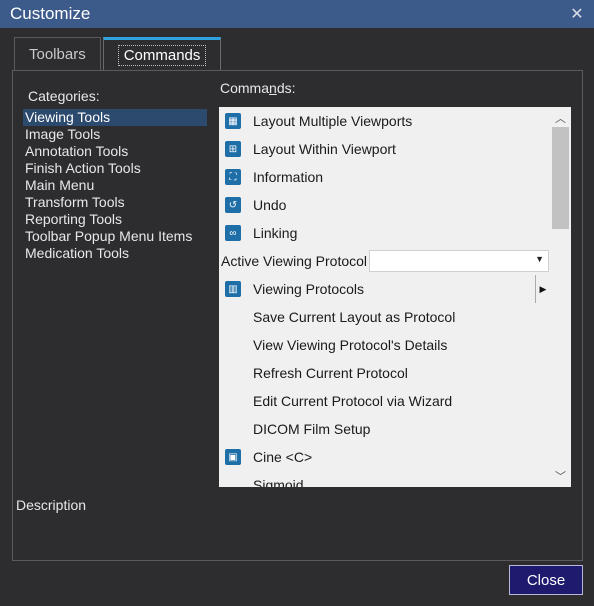 The width and height of the screenshot is (594, 606). Describe the element at coordinates (560, 297) in the screenshot. I see `vertical-scrollbar: ︿ ﹀` at that location.